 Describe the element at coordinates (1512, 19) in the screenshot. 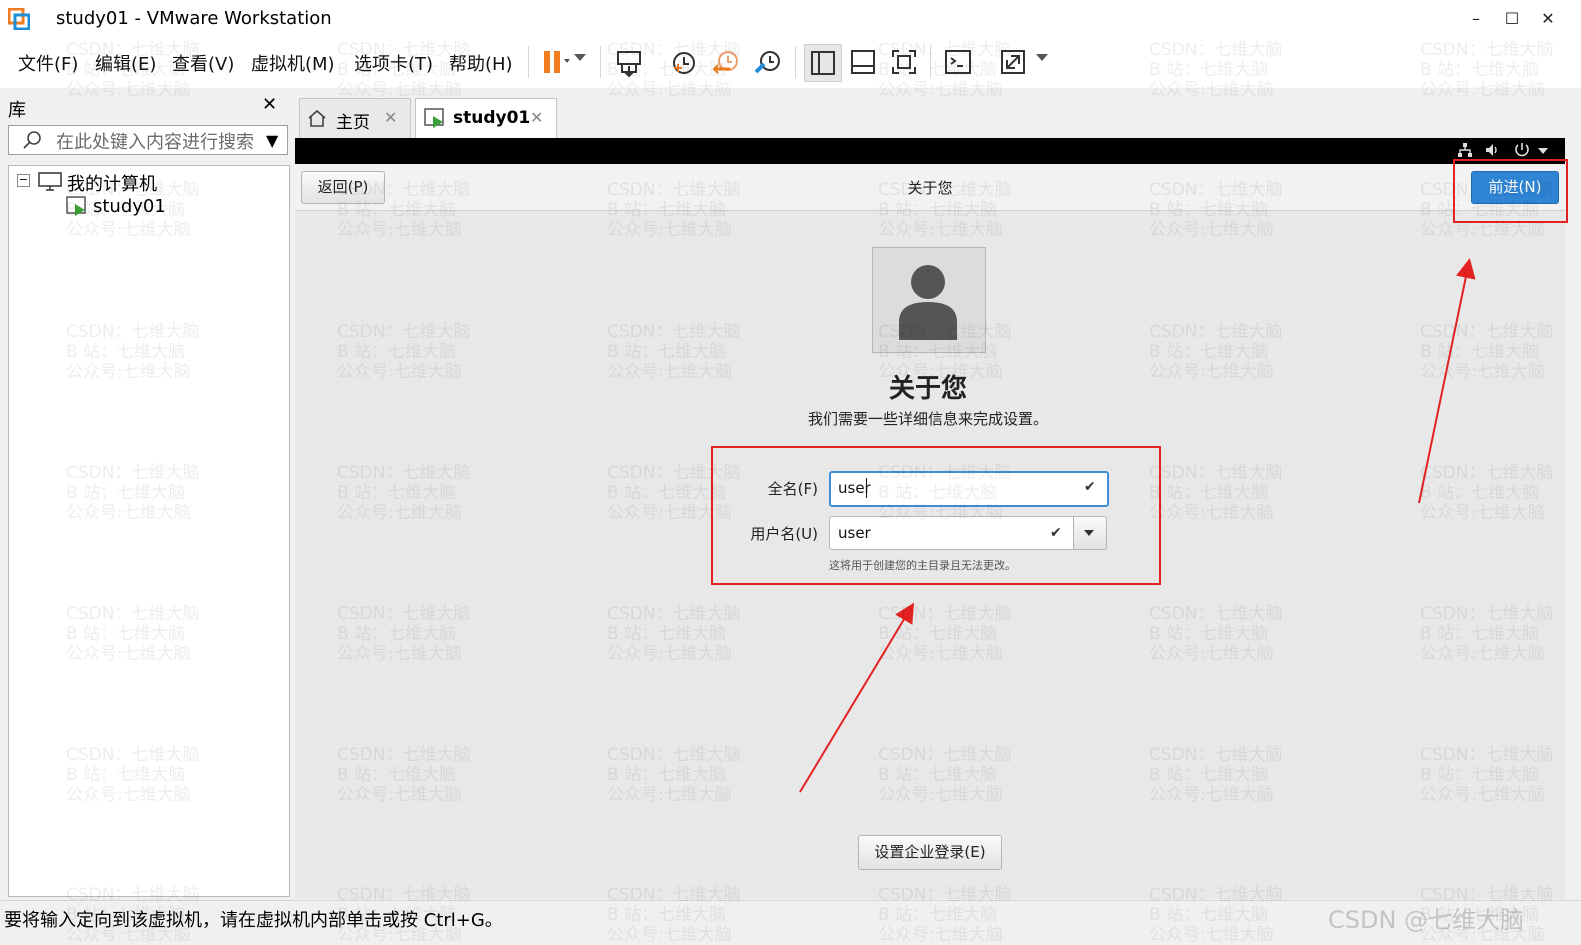

I see `maximize-button: ☐` at that location.